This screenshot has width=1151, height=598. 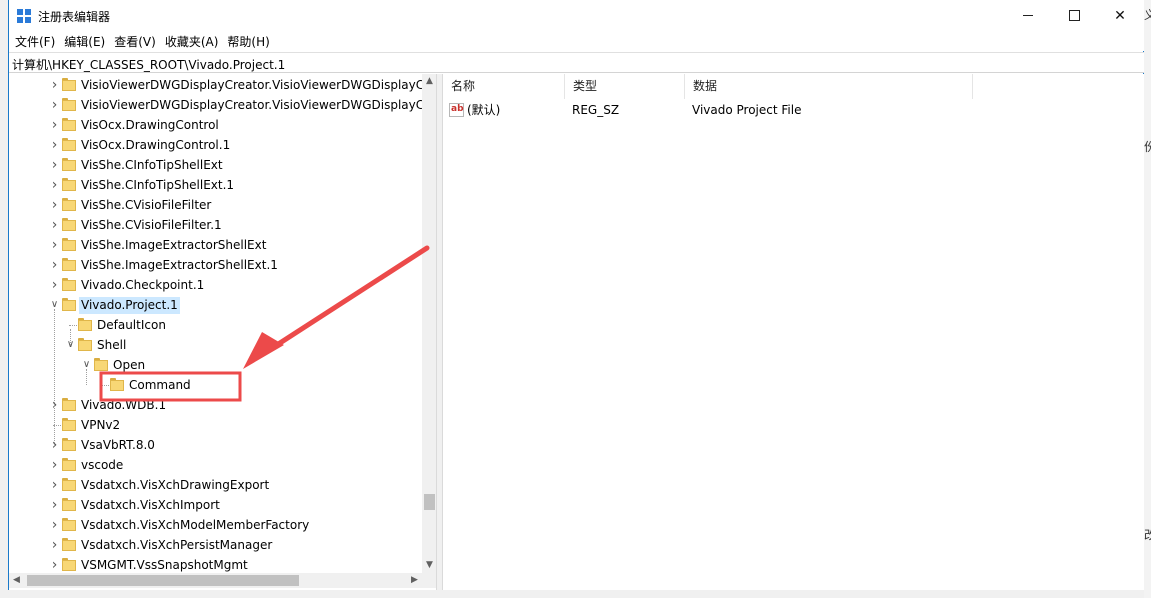 What do you see at coordinates (504, 86) in the screenshot?
I see `column-header-name: 名称` at bounding box center [504, 86].